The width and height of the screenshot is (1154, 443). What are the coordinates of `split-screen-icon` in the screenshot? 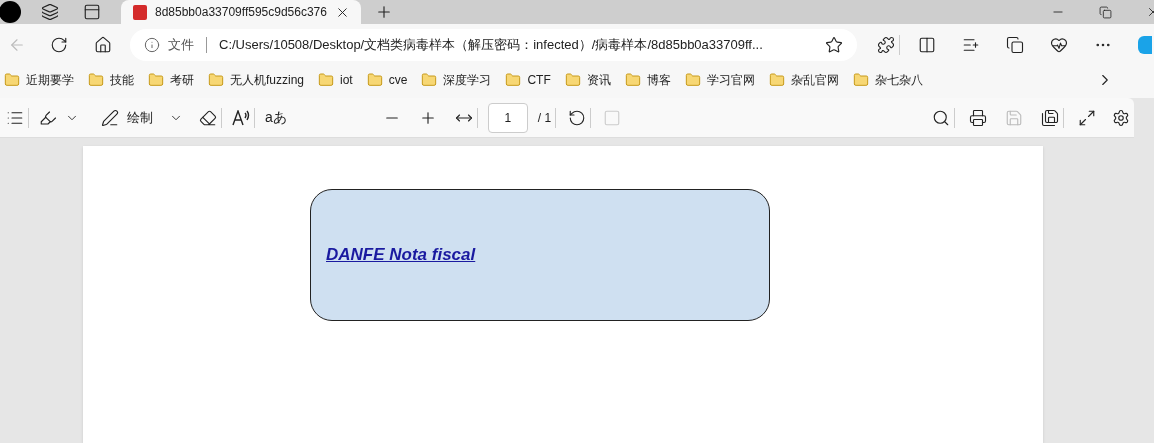 It's located at (927, 45).